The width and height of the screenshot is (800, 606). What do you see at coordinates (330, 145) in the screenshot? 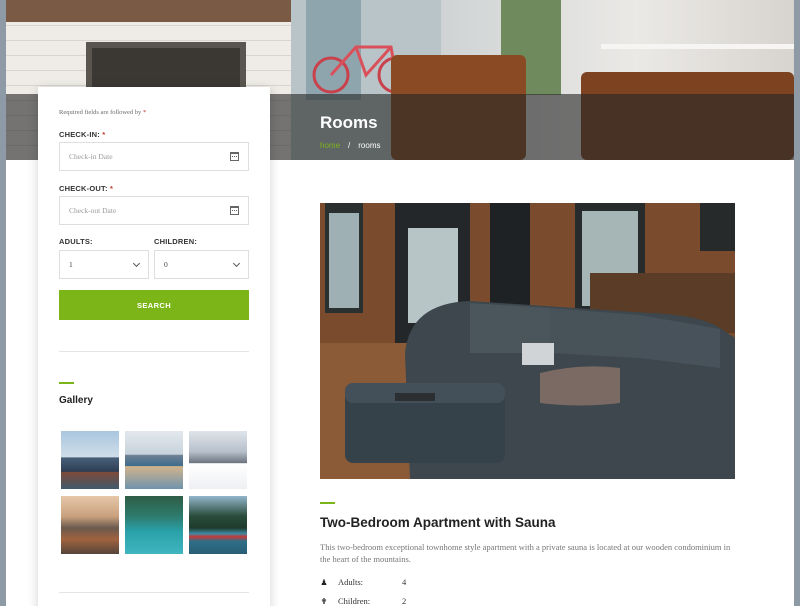
I see `breadcrumb-home-link: home` at bounding box center [330, 145].